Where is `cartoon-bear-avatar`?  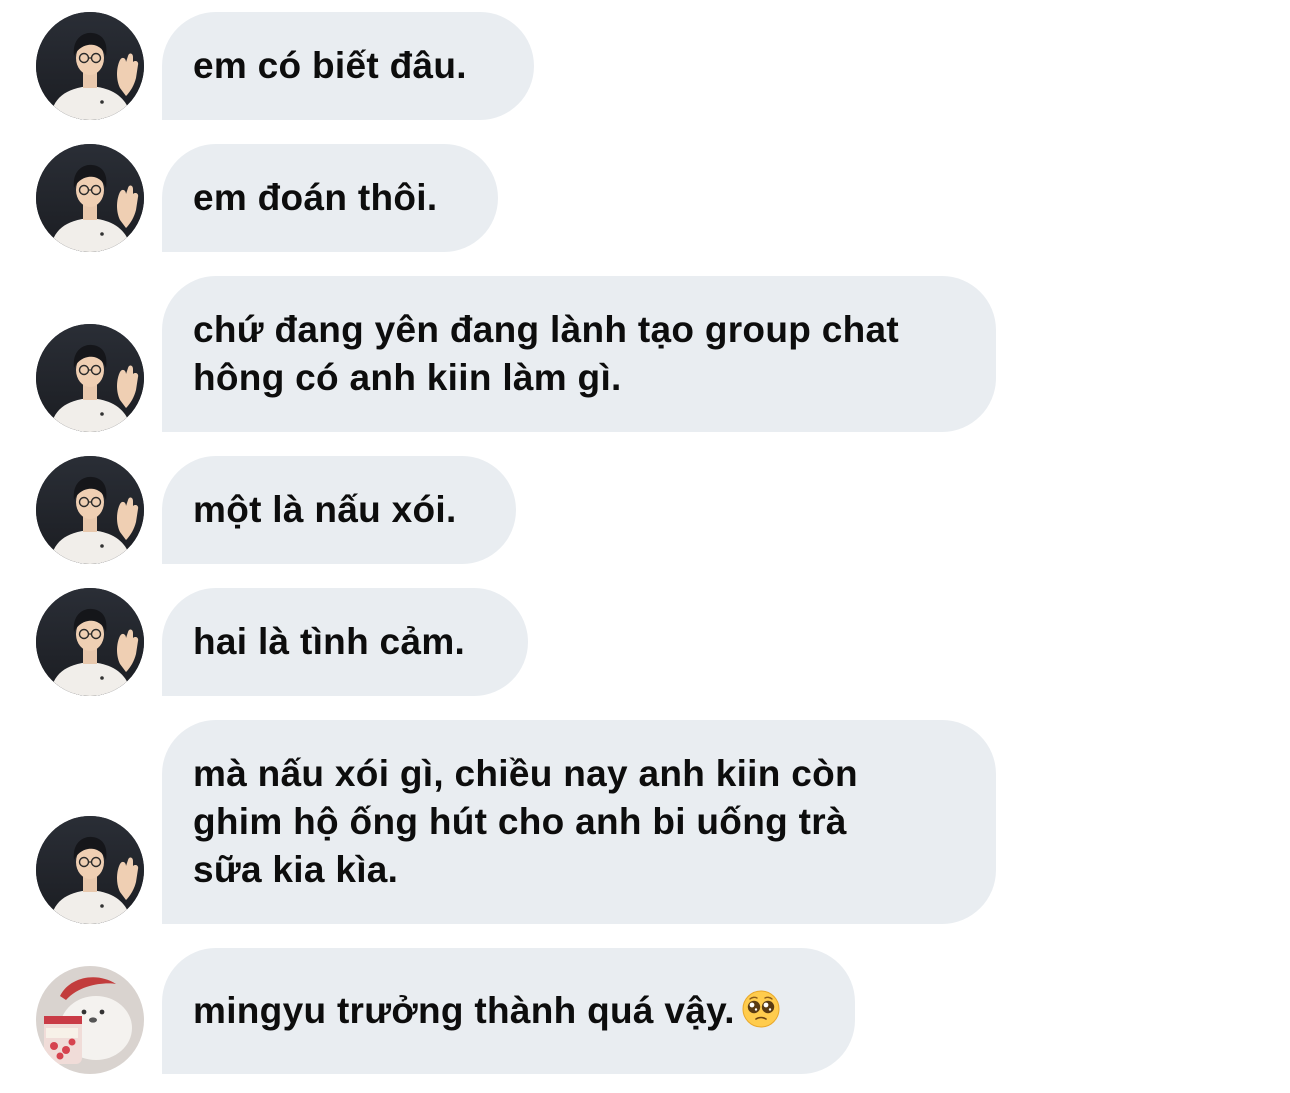 cartoon-bear-avatar is located at coordinates (90, 1020).